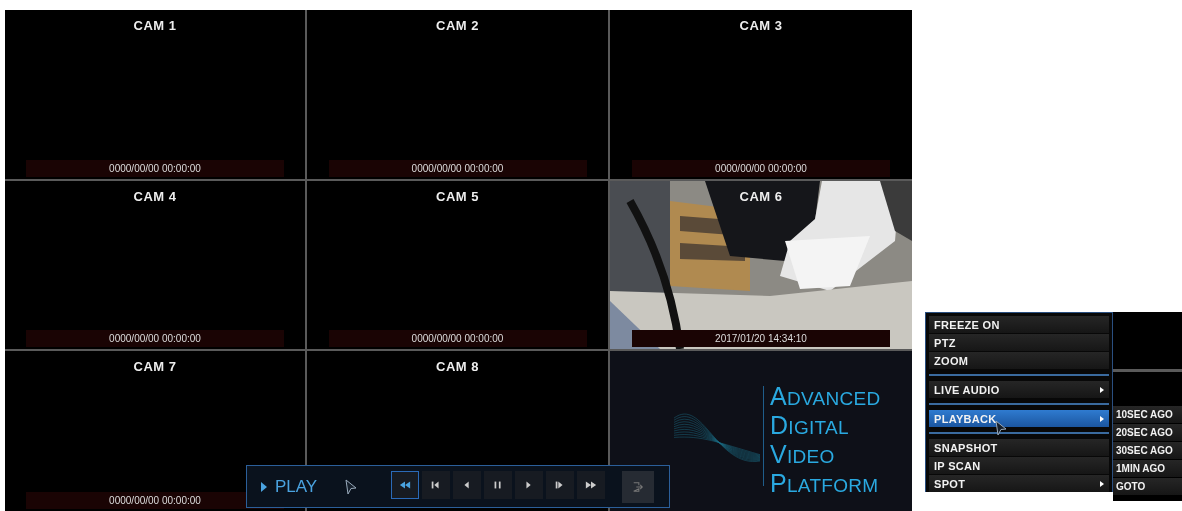 This screenshot has height=511, width=1182. What do you see at coordinates (498, 484) in the screenshot?
I see `pause-button` at bounding box center [498, 484].